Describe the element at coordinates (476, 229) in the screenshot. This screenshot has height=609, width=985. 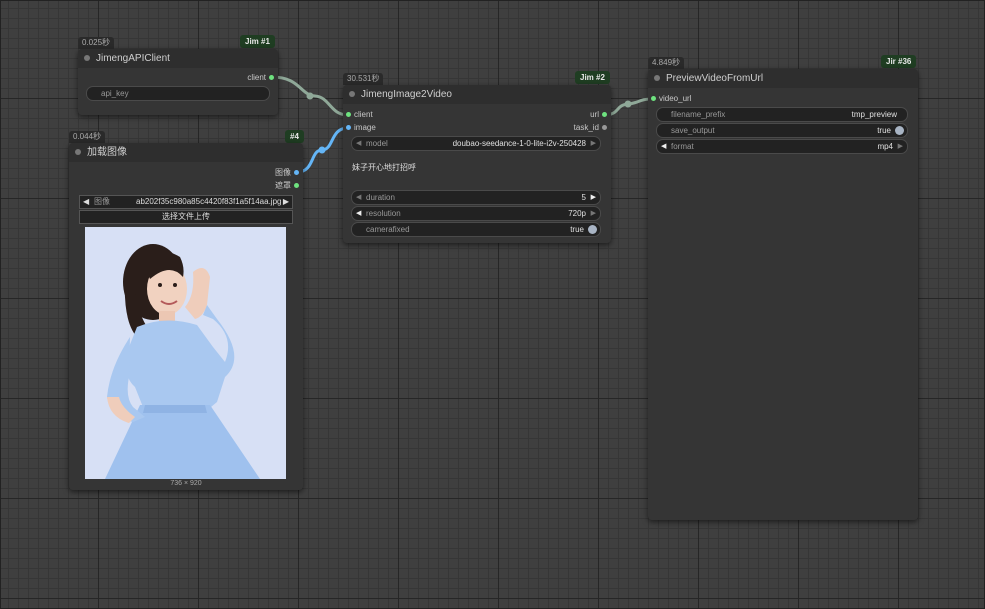
I see `camerafixed-toggle: camerafixed true` at that location.